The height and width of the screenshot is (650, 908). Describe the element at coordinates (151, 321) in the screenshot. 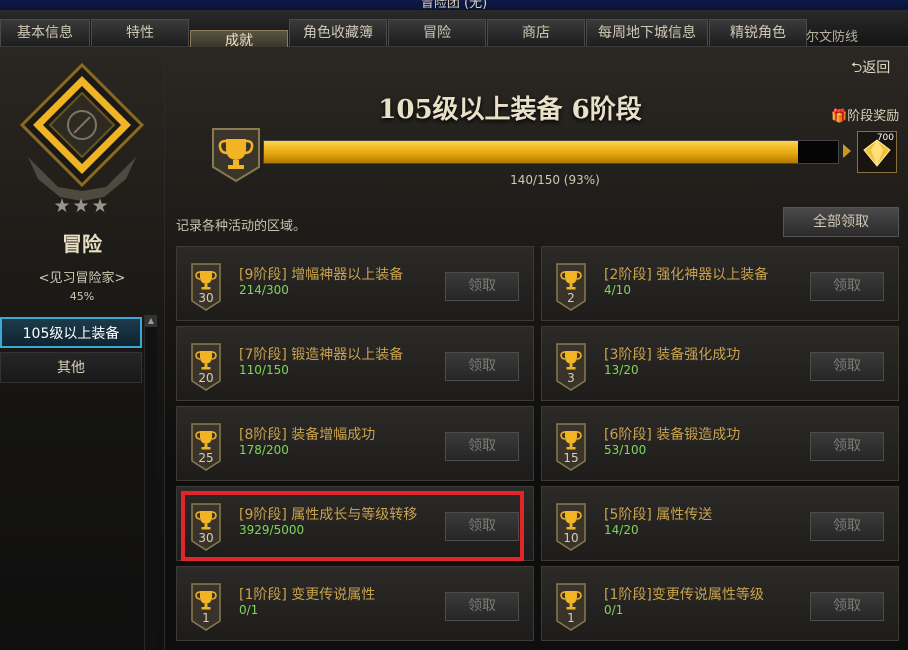

I see `scroll-up-arrow-icon: ▲` at that location.